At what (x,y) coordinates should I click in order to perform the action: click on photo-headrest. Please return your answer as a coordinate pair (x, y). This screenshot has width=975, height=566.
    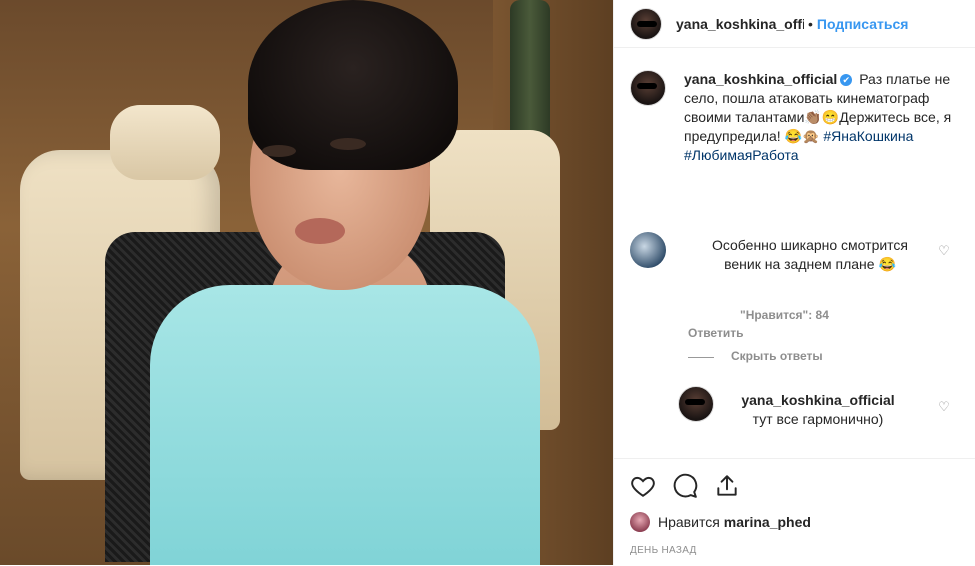
    Looking at the image, I should click on (165, 142).